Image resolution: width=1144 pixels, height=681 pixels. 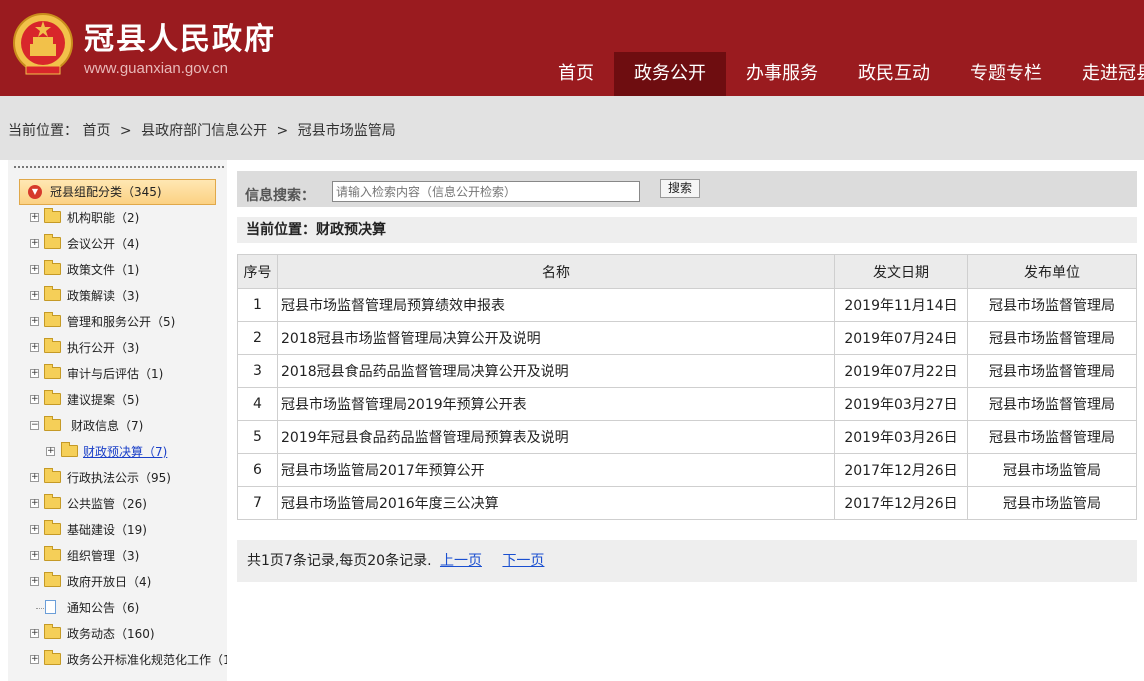 What do you see at coordinates (556, 271) in the screenshot?
I see `column-header-name: 名称` at bounding box center [556, 271].